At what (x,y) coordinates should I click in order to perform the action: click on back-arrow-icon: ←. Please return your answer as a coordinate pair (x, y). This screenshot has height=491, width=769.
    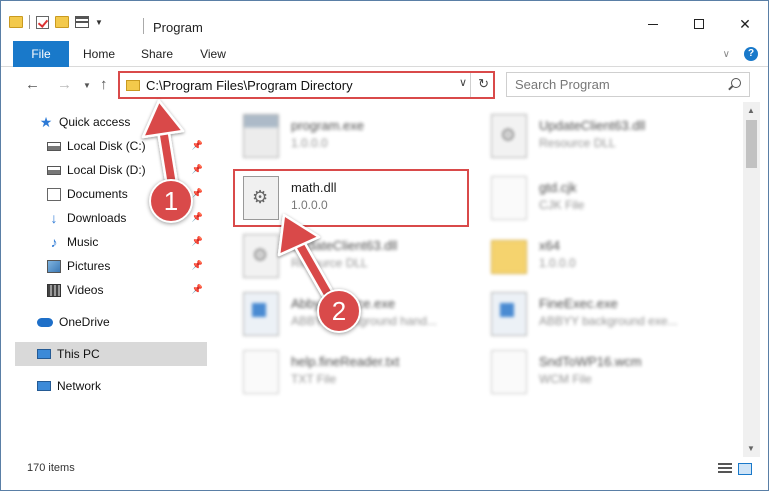
    Looking at the image, I should click on (32, 84).